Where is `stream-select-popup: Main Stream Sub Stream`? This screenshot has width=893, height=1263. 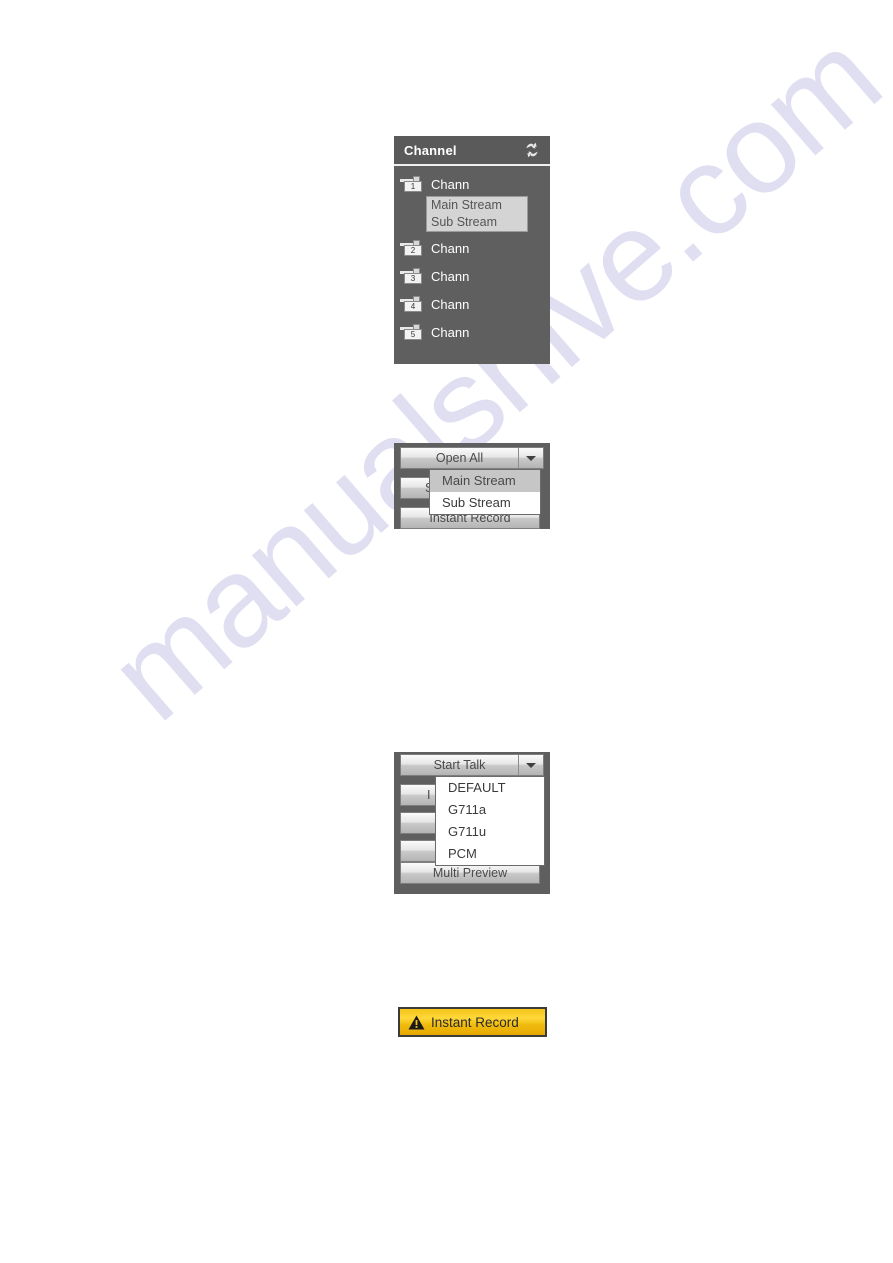 stream-select-popup: Main Stream Sub Stream is located at coordinates (477, 214).